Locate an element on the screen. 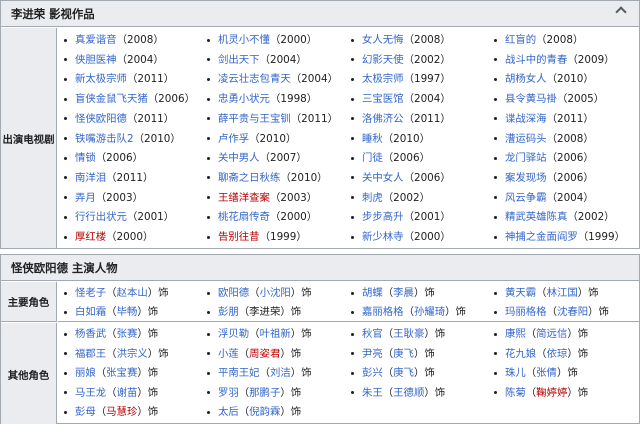 This screenshot has width=640, height=424. tv-series-link: 幻影天使 is located at coordinates (383, 60).